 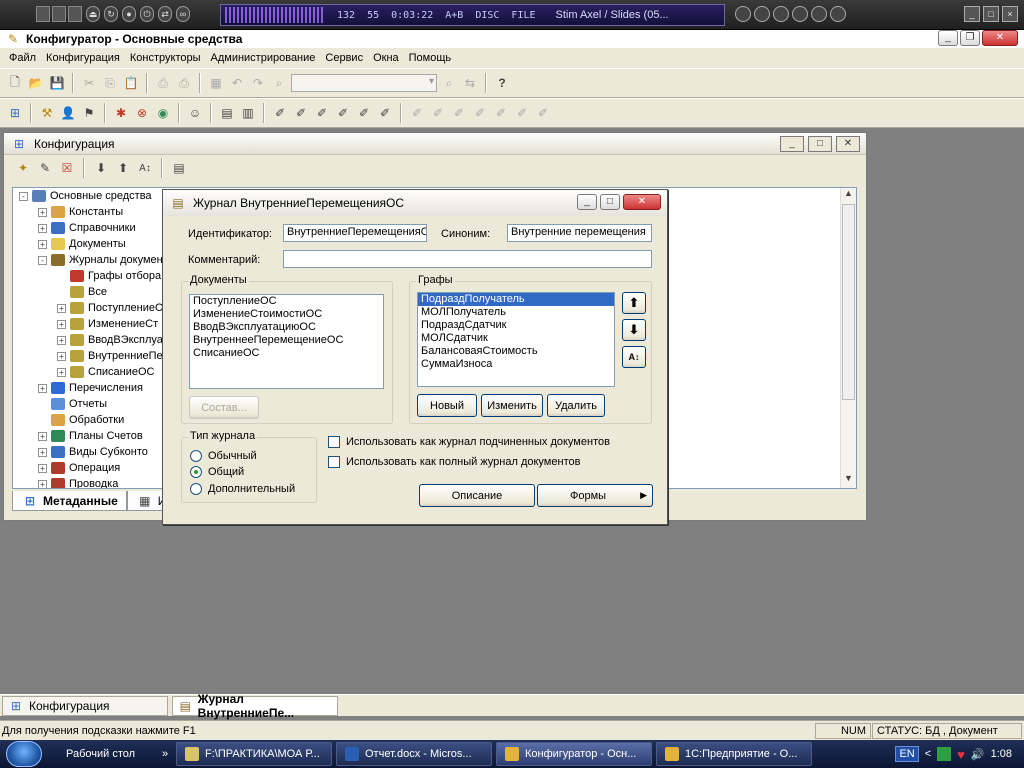 I want to click on collapse-icon: -, so click(x=23, y=196).